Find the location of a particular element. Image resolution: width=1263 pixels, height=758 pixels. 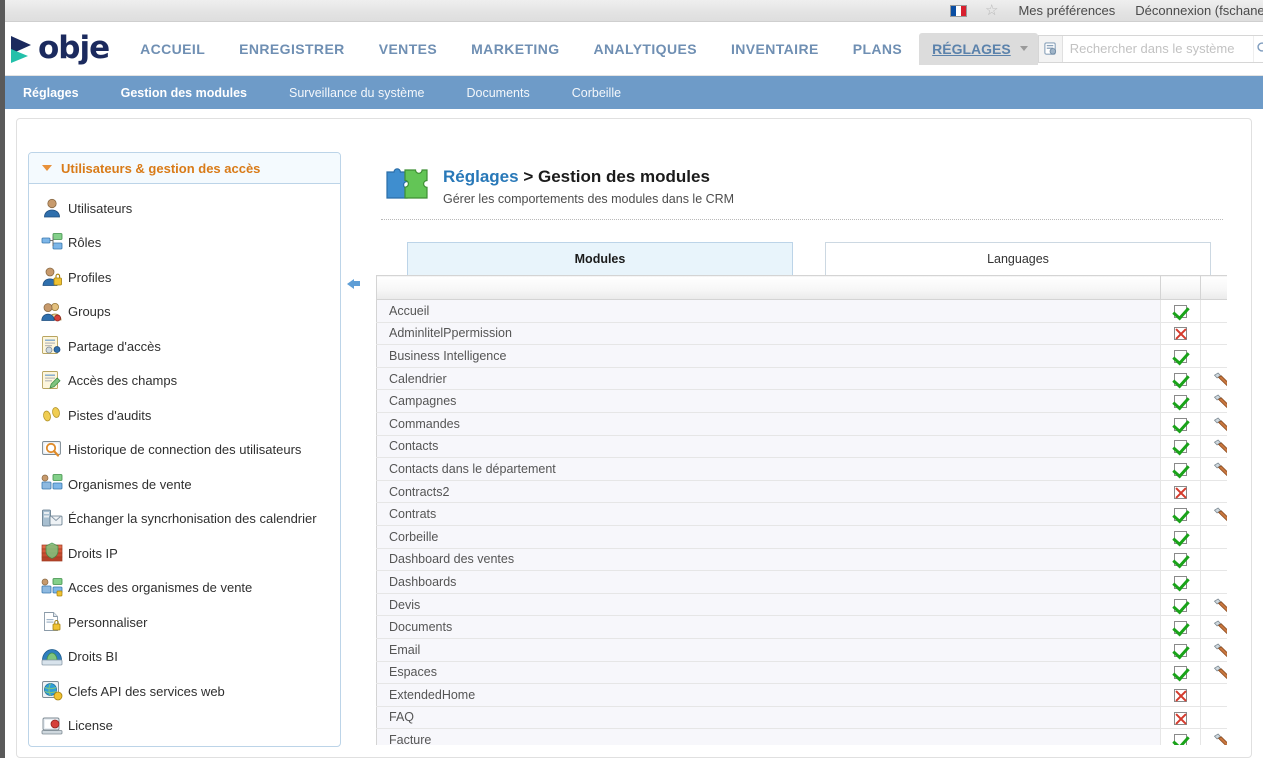

table-row: AdminlitelPpermission is located at coordinates (801, 334).